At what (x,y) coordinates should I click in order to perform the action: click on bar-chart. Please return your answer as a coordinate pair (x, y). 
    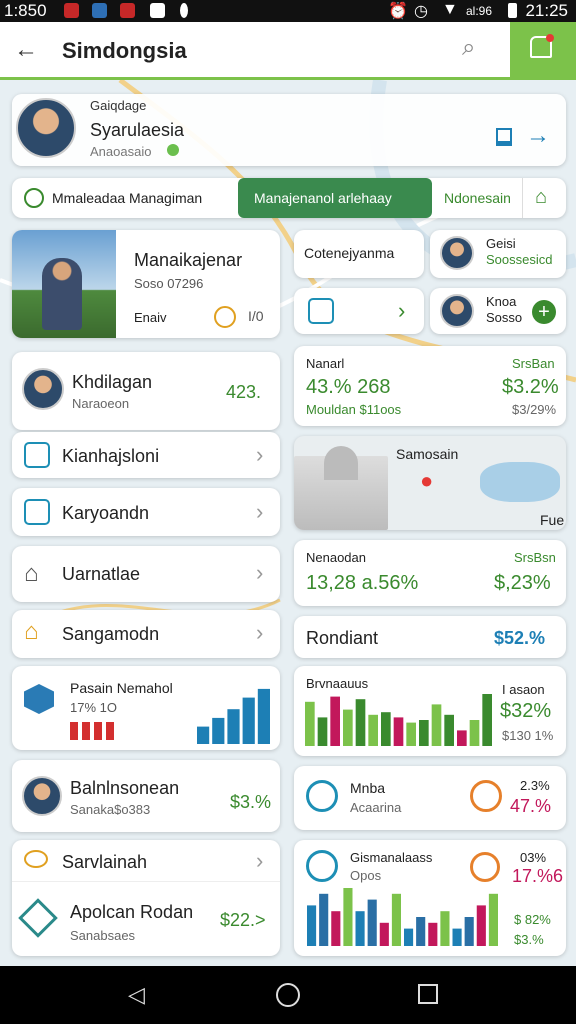
    Looking at the image, I should click on (398, 720).